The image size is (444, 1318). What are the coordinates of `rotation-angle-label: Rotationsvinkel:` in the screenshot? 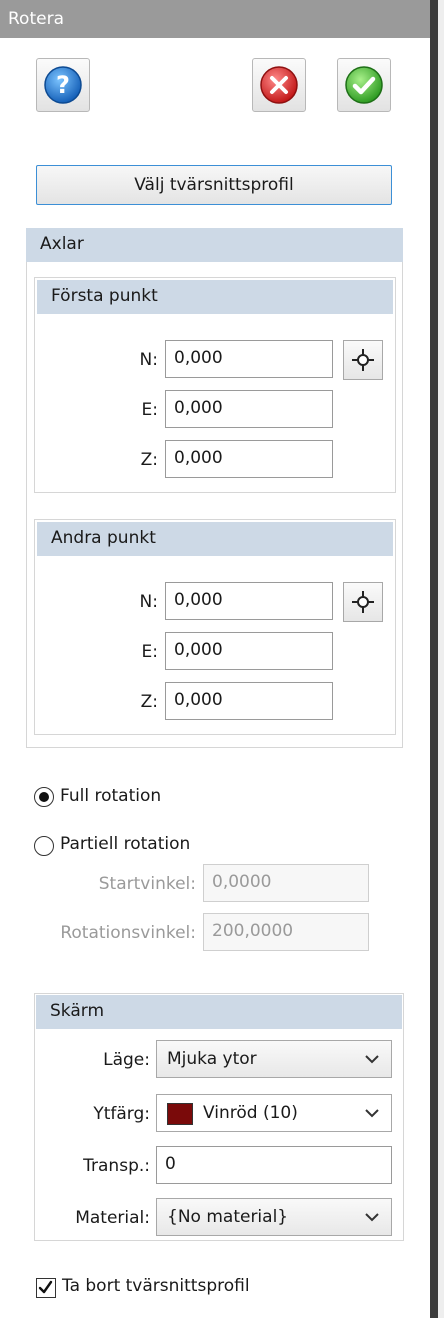 It's located at (128, 933).